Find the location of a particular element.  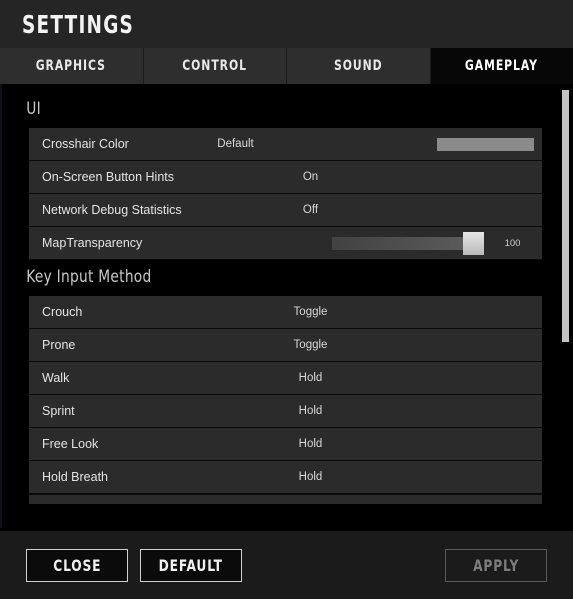

slider-value: 100 is located at coordinates (512, 243).